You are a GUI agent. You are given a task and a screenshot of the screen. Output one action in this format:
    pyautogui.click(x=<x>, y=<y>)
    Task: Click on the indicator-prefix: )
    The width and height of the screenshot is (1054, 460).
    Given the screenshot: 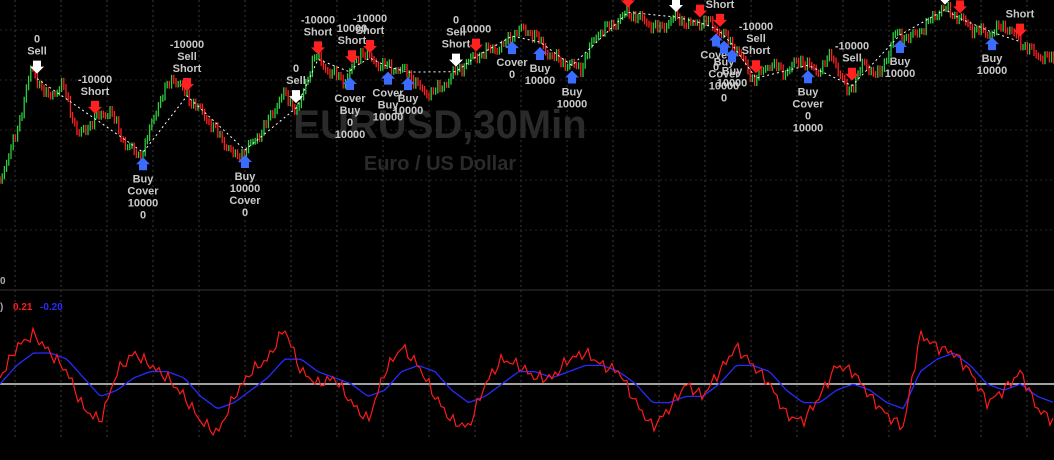 What is the action you would take?
    pyautogui.click(x=1, y=307)
    